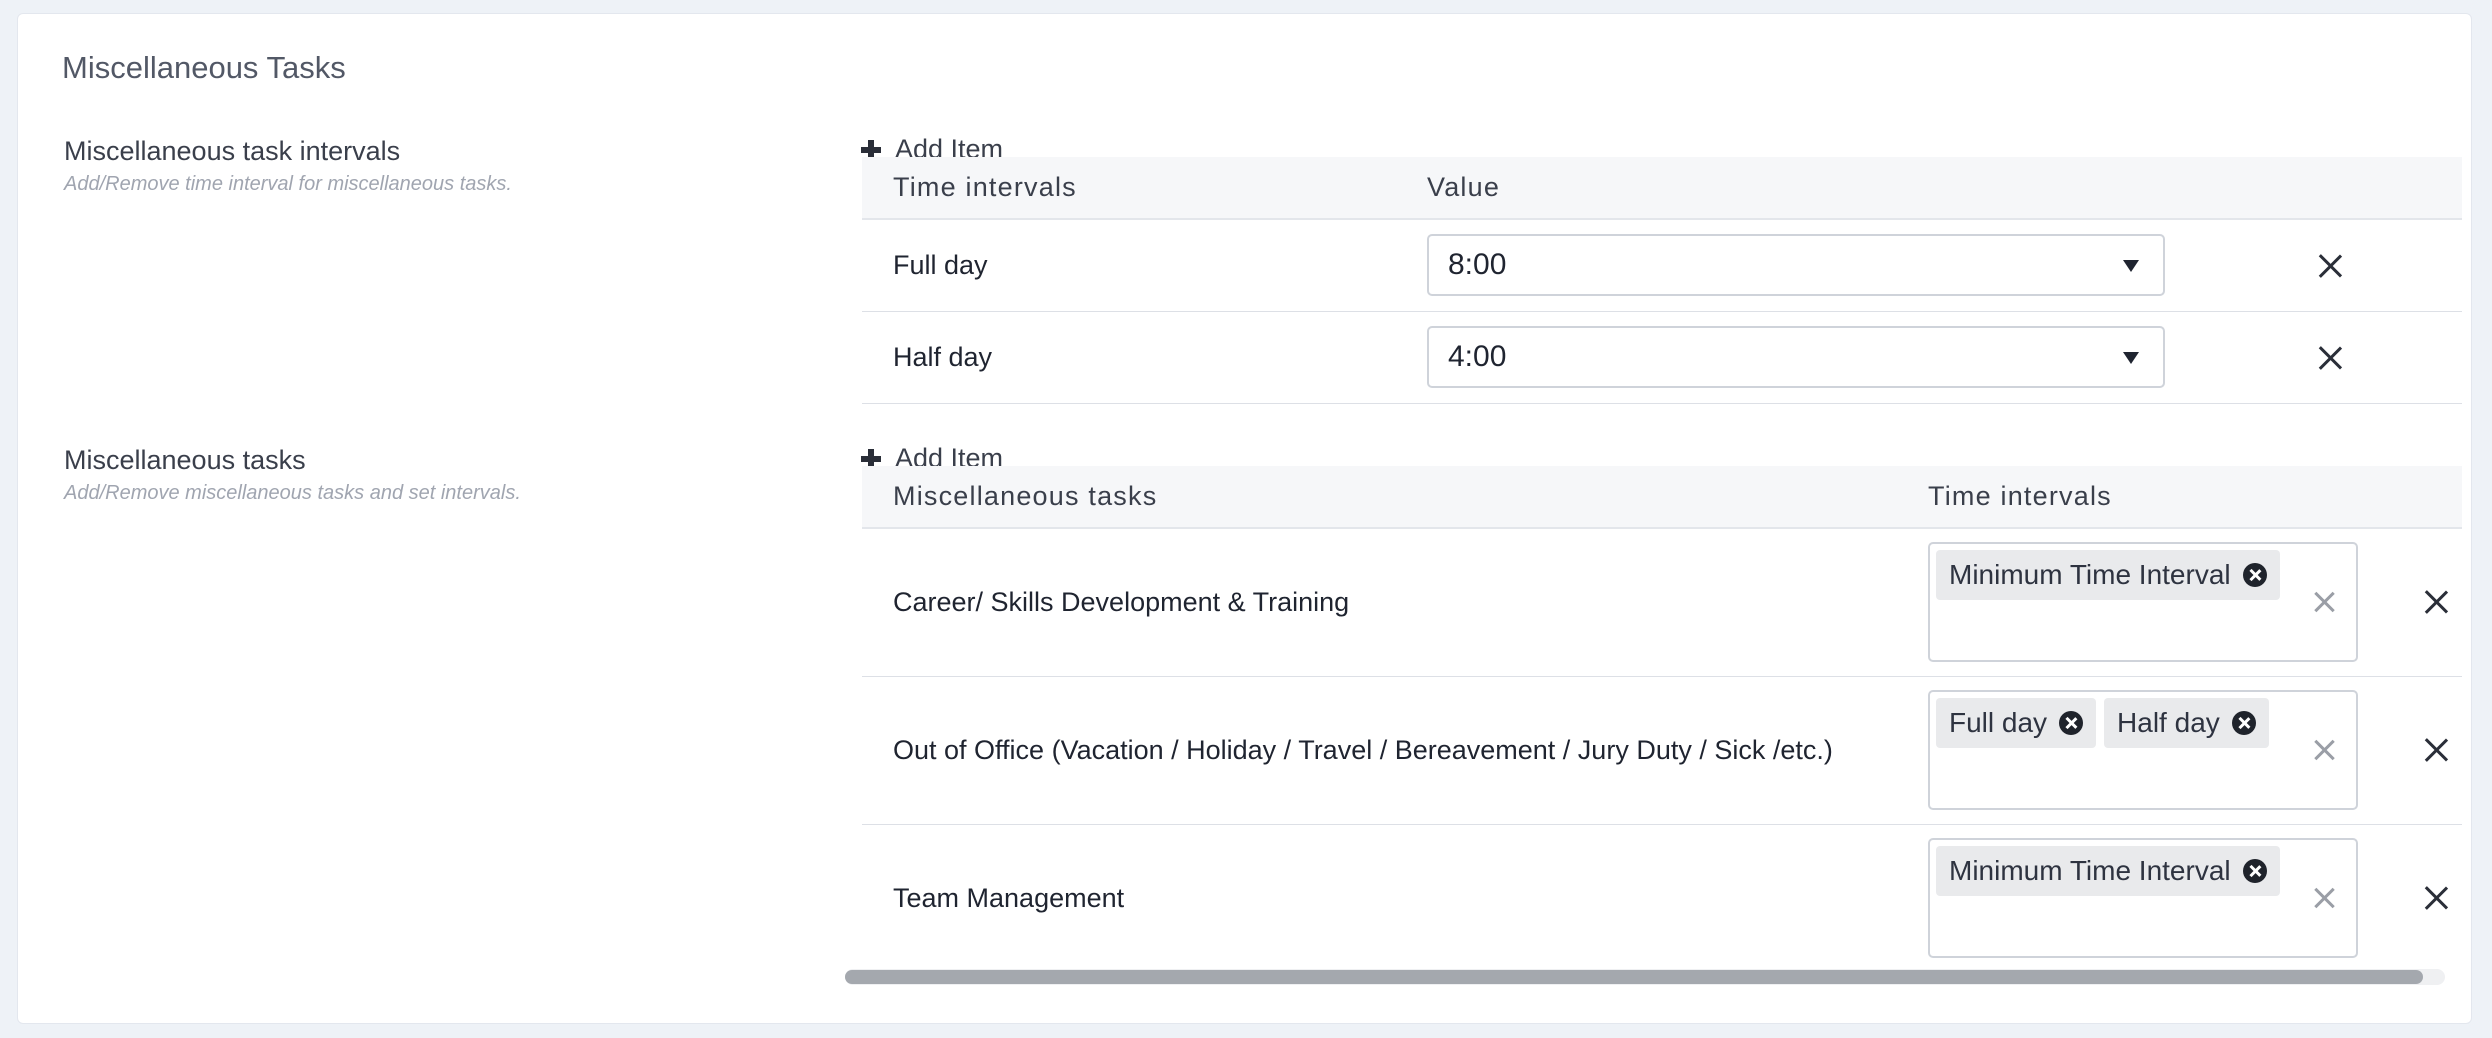 Image resolution: width=2492 pixels, height=1038 pixels. Describe the element at coordinates (1662, 497) in the screenshot. I see `tasks-table-header: Miscellaneous tasks Time intervals` at that location.